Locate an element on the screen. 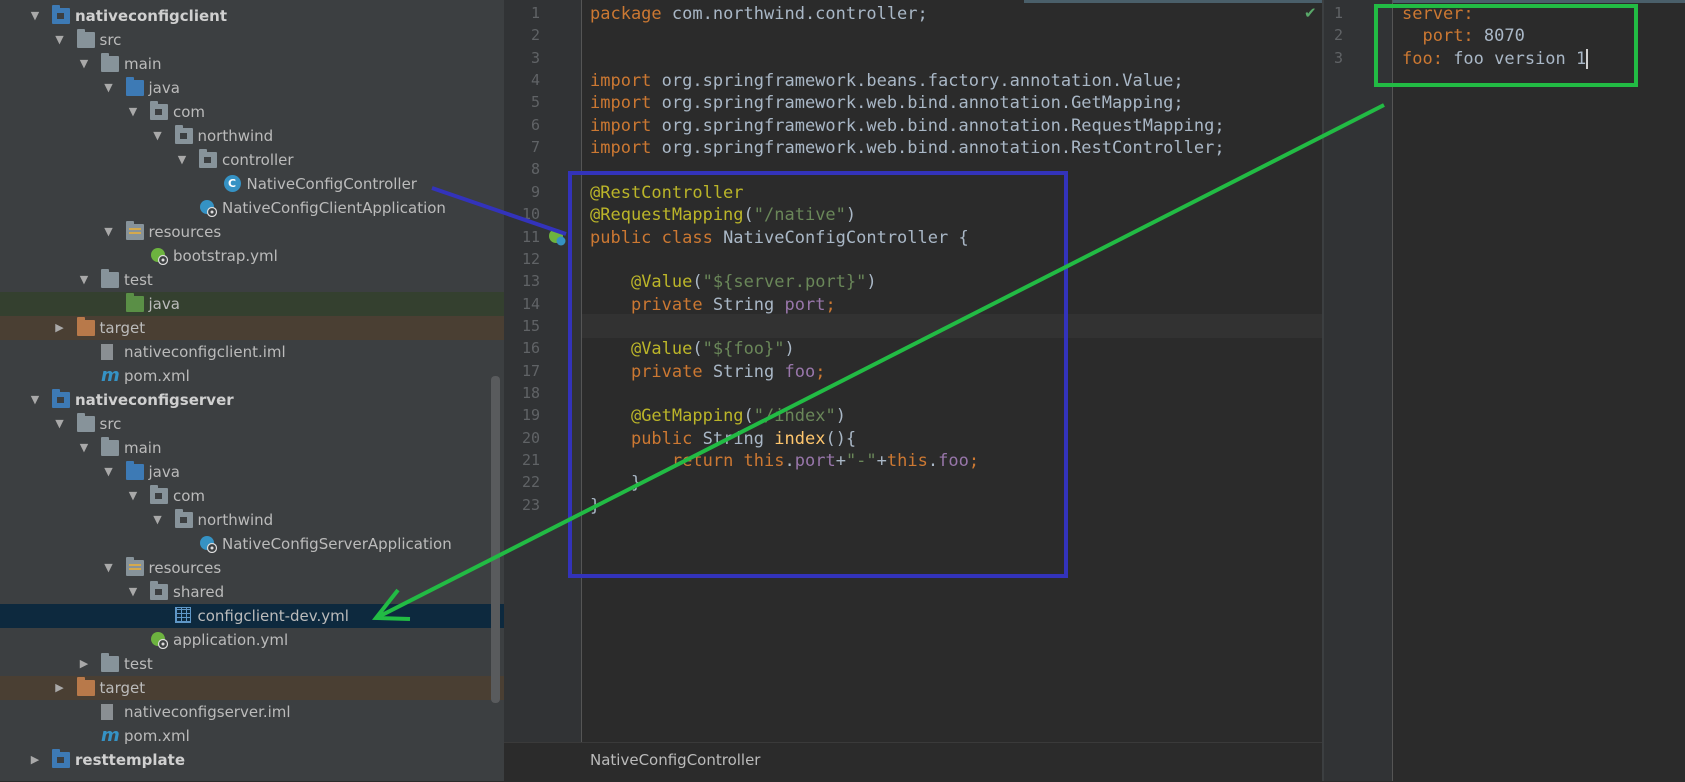  code-token: @Value is located at coordinates (661, 349).